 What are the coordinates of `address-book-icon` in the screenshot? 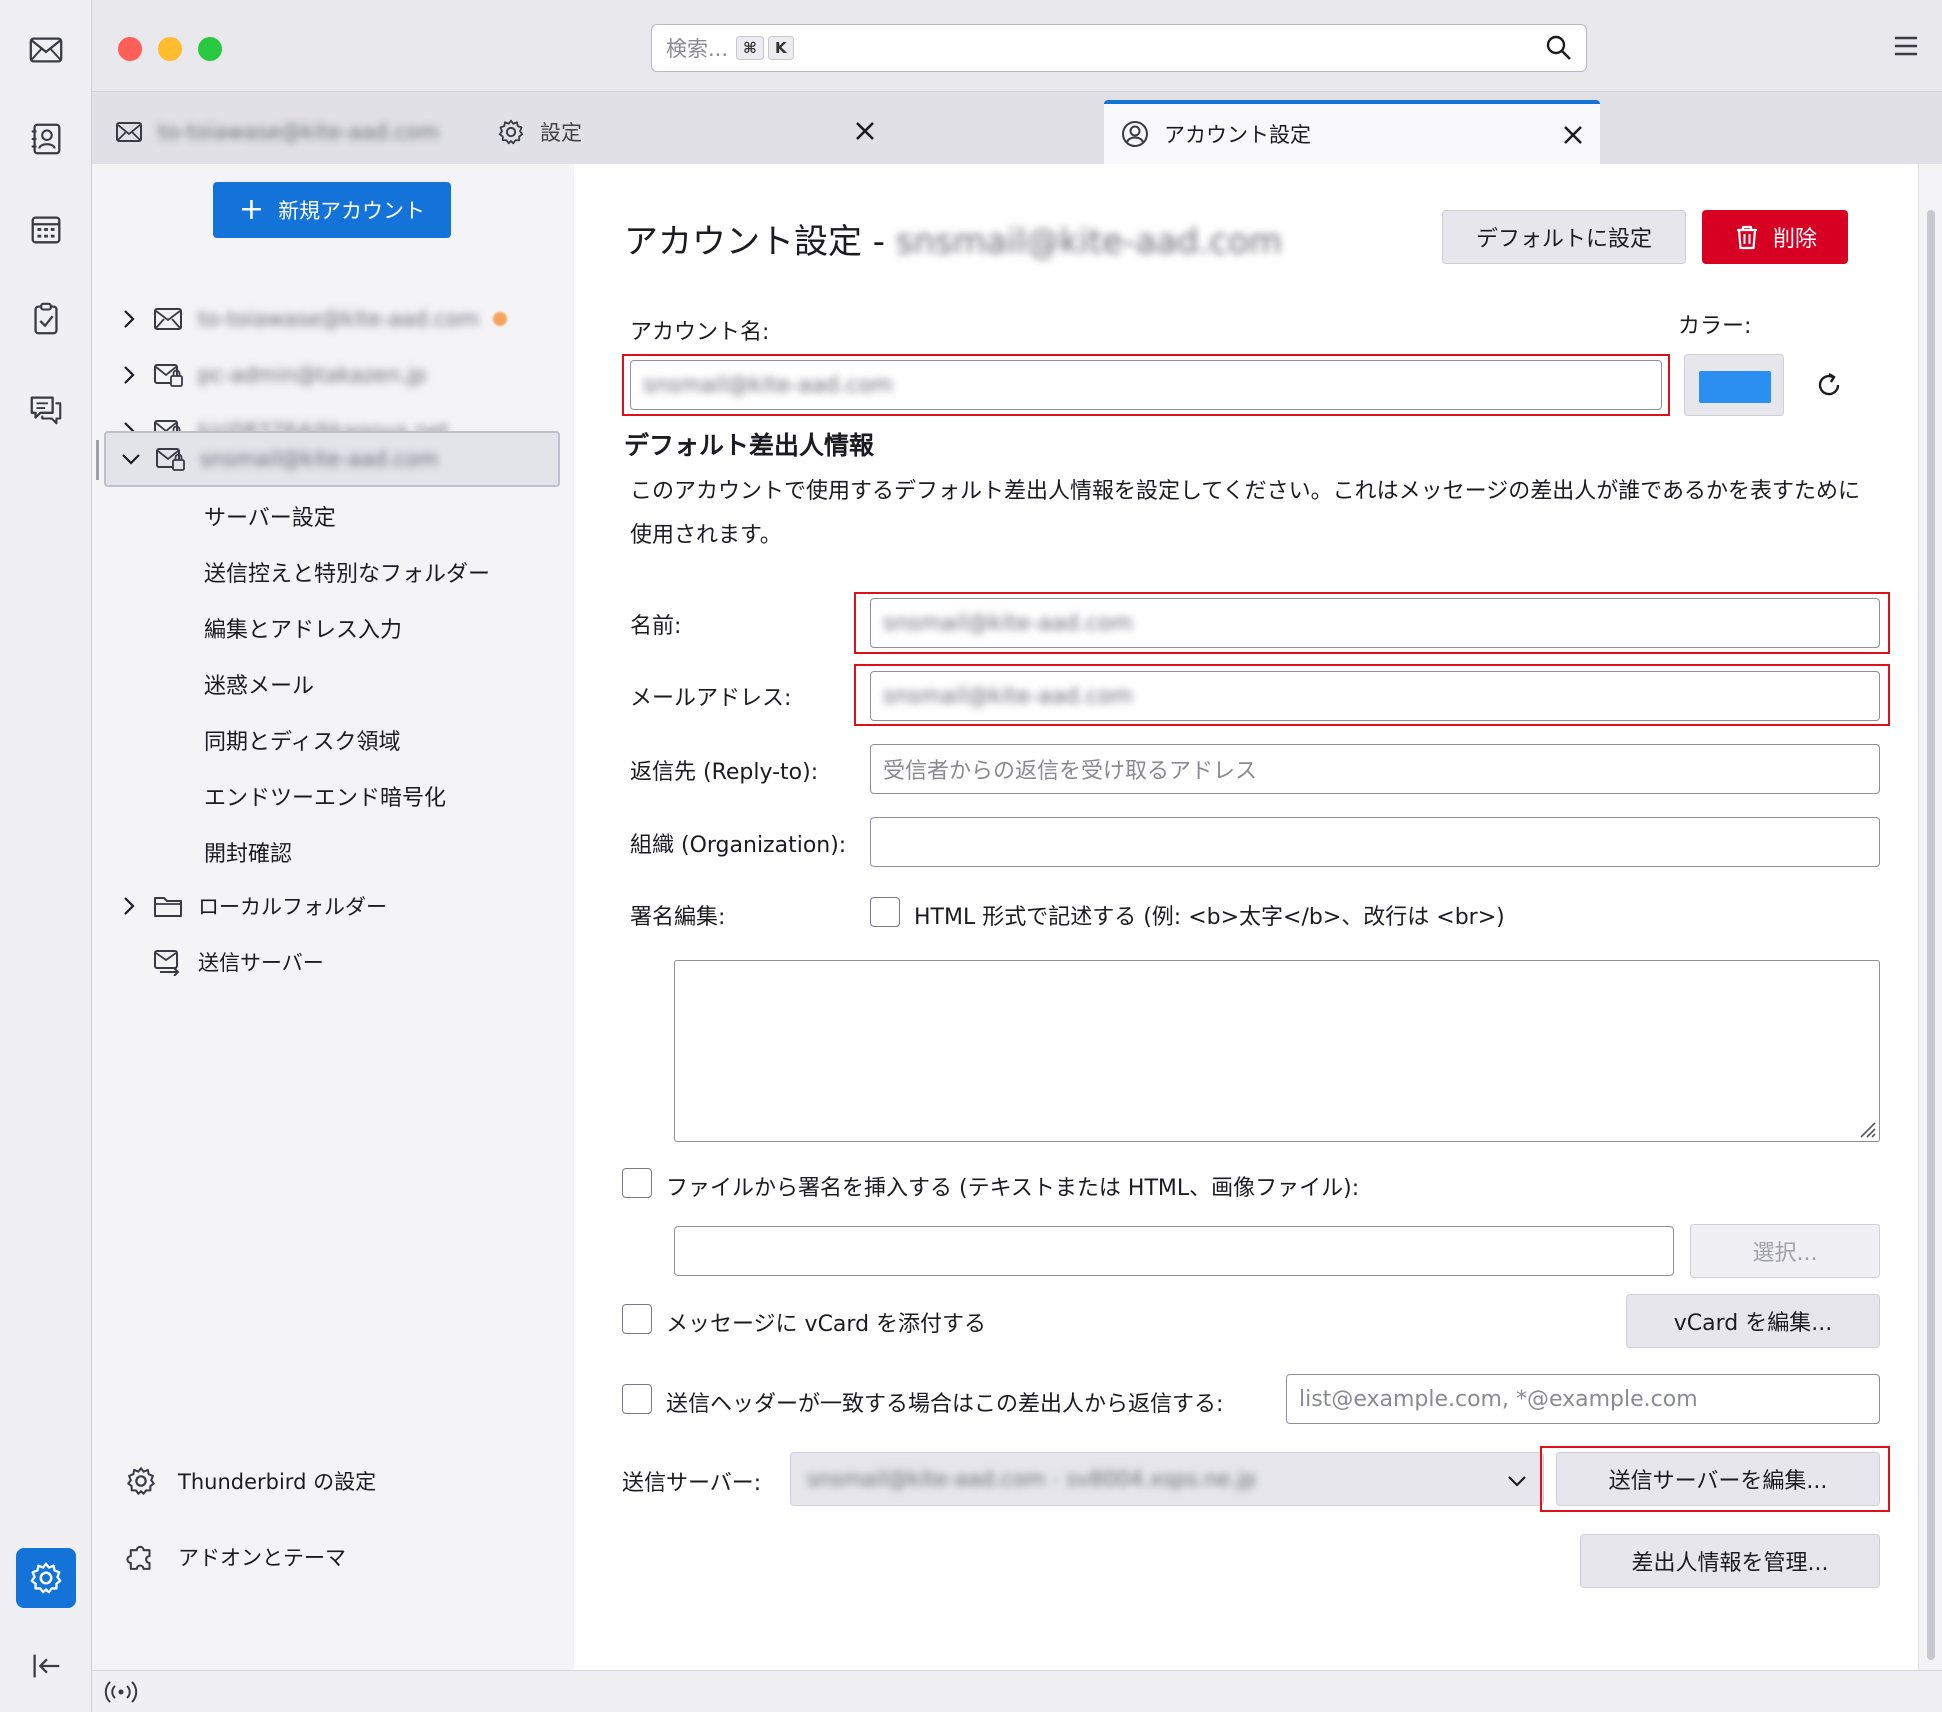 It's located at (46, 139).